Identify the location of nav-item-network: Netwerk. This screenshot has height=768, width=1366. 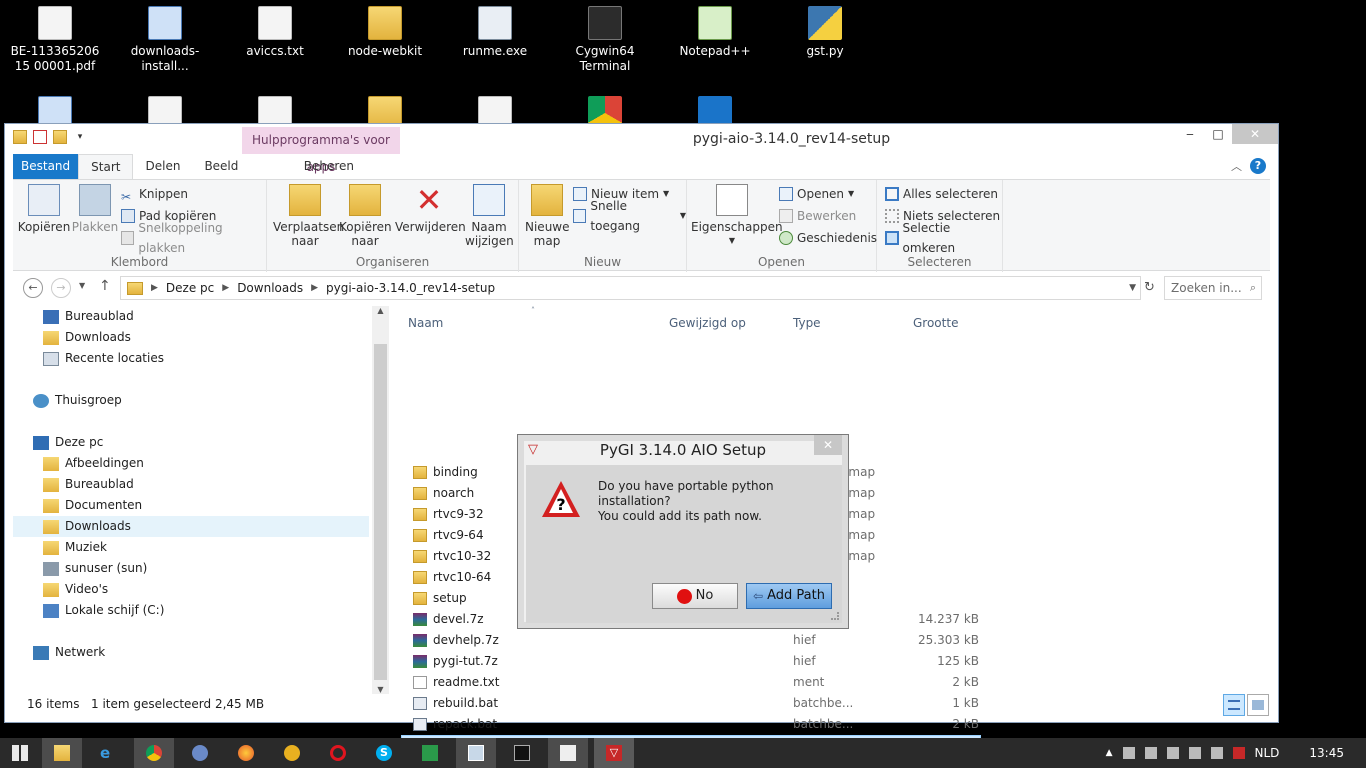
(69, 652).